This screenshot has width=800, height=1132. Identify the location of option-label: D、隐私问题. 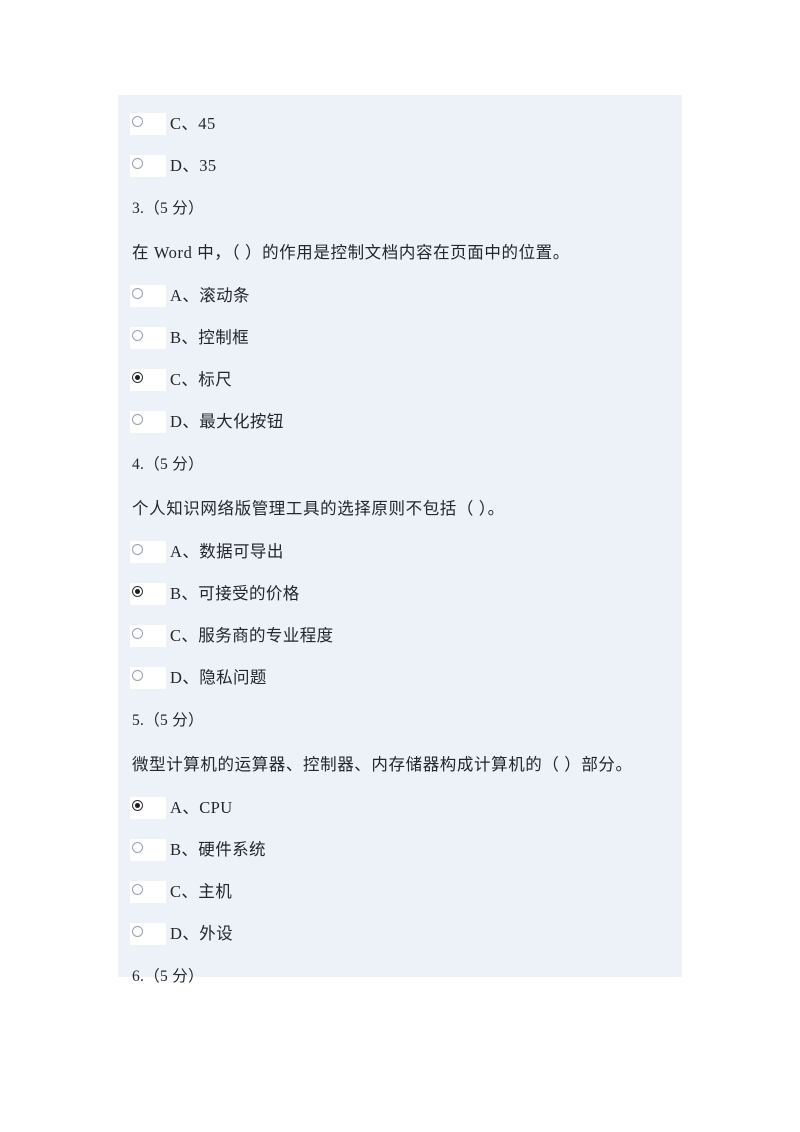
(218, 677).